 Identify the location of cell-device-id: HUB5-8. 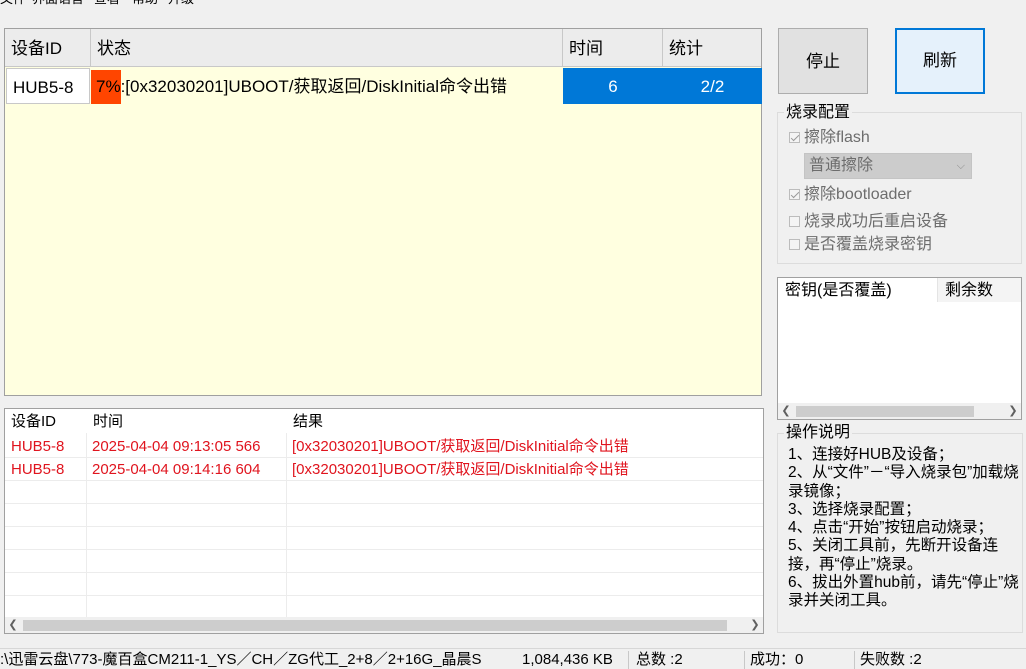
(48, 86).